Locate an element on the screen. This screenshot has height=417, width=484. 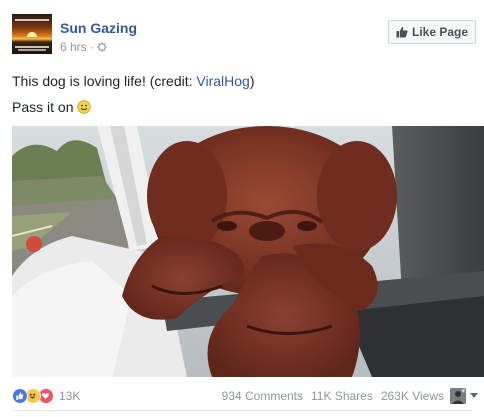
thumbs-up-icon is located at coordinates (402, 32).